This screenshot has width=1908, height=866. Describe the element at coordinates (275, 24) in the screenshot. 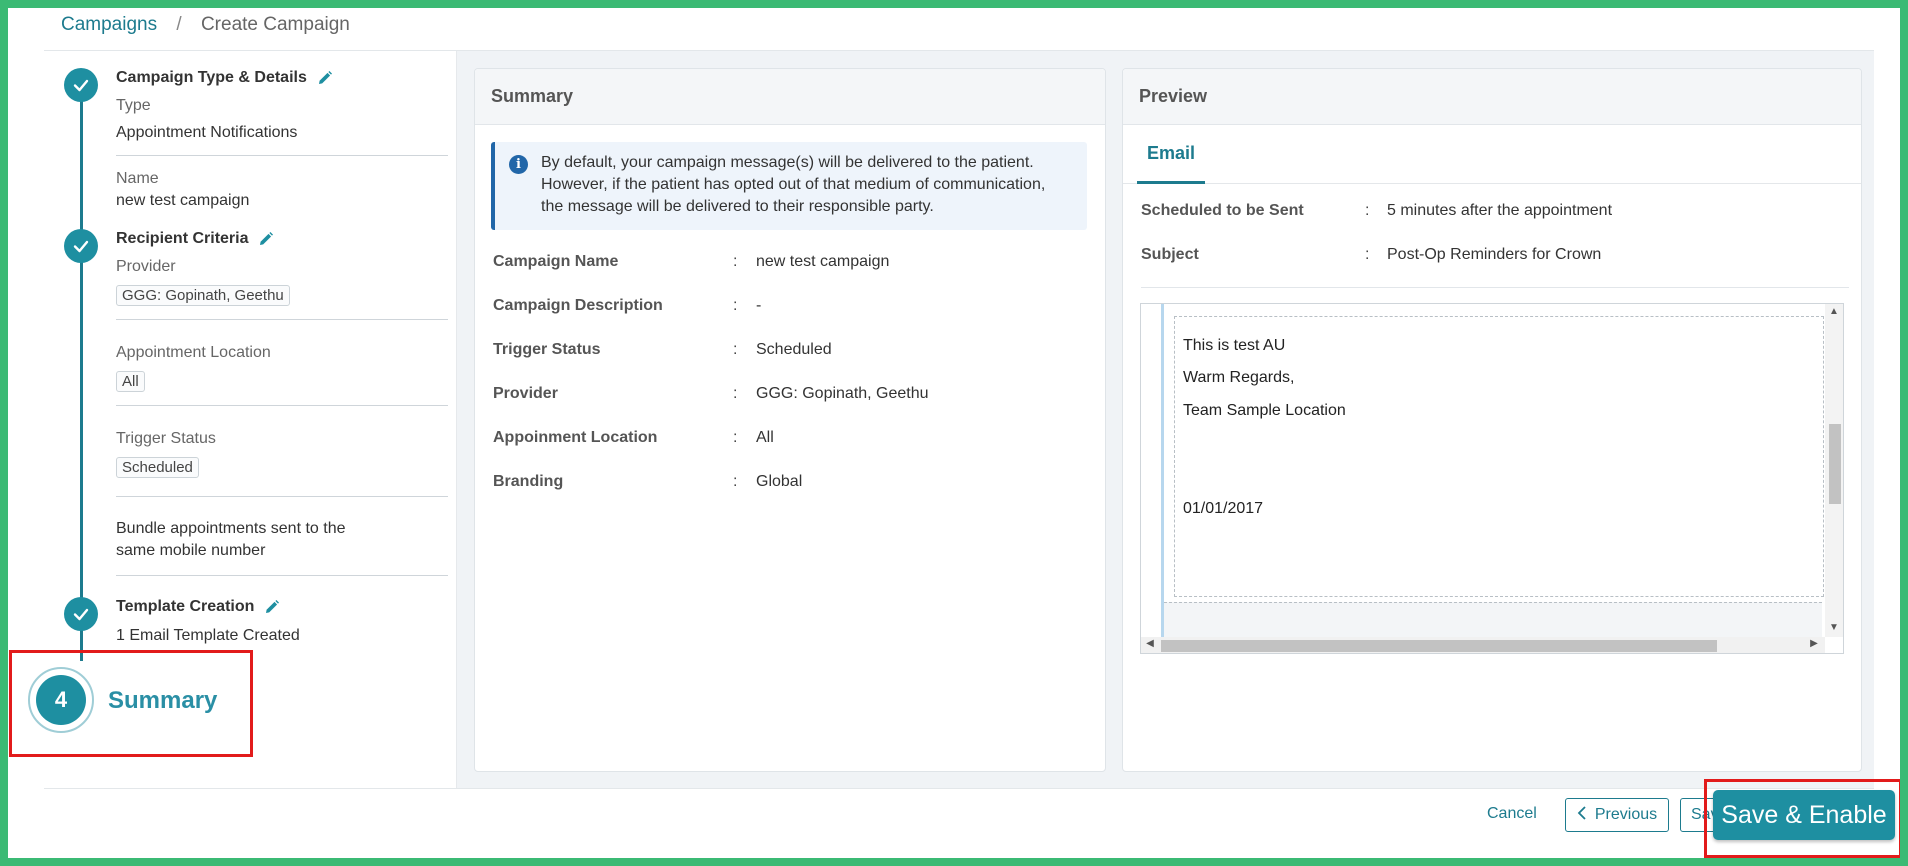

I see `breadcrumb-current: Create Campaign` at that location.